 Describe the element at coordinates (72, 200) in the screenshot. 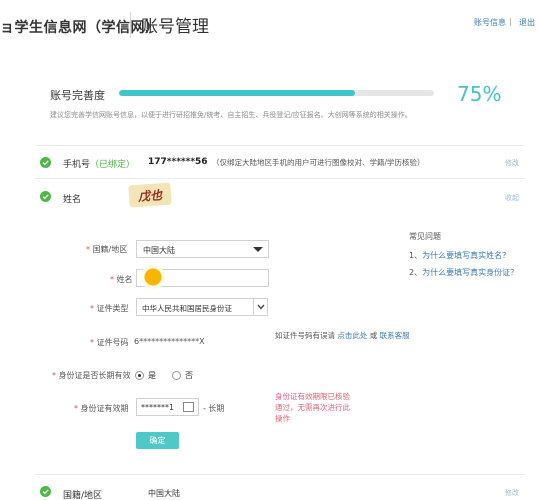

I see `name-label: 姓名` at that location.